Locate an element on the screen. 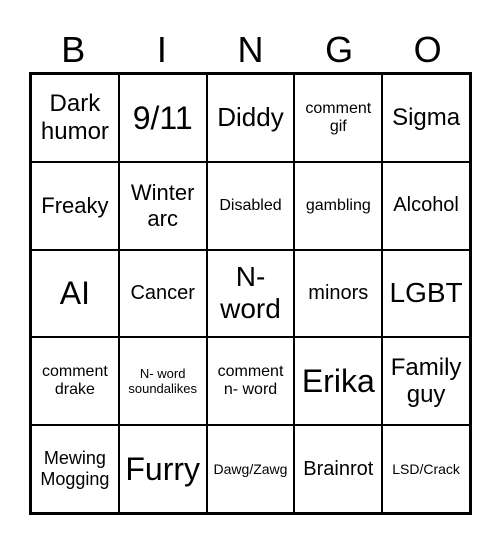  bingo-cell: Alcohol is located at coordinates (426, 205).